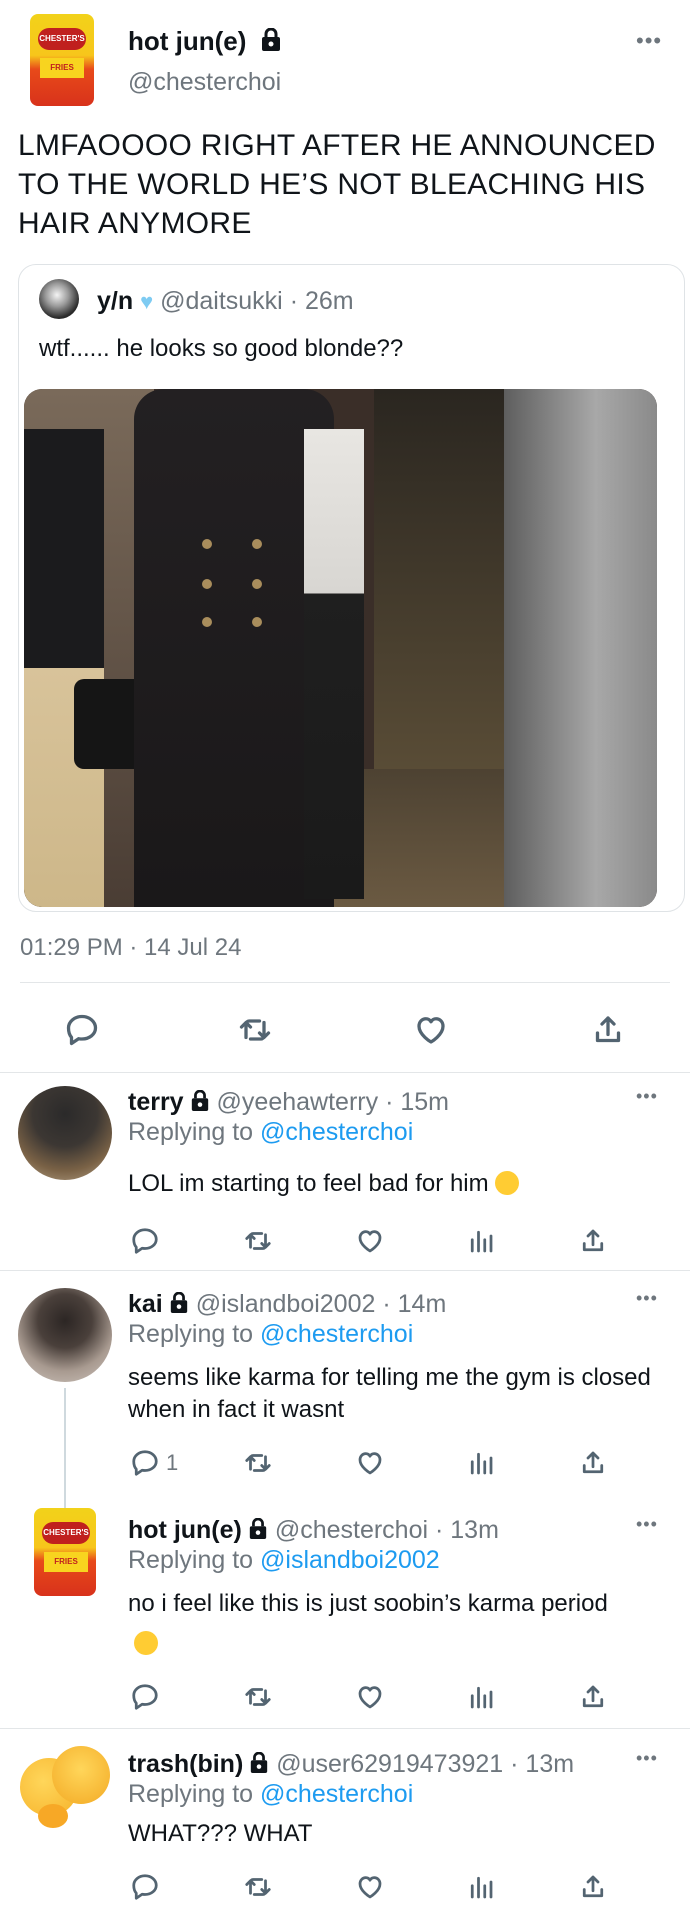 This screenshot has width=690, height=1920. Describe the element at coordinates (221, 348) in the screenshot. I see `quote-text: wtf...... he looks so good blonde??` at that location.